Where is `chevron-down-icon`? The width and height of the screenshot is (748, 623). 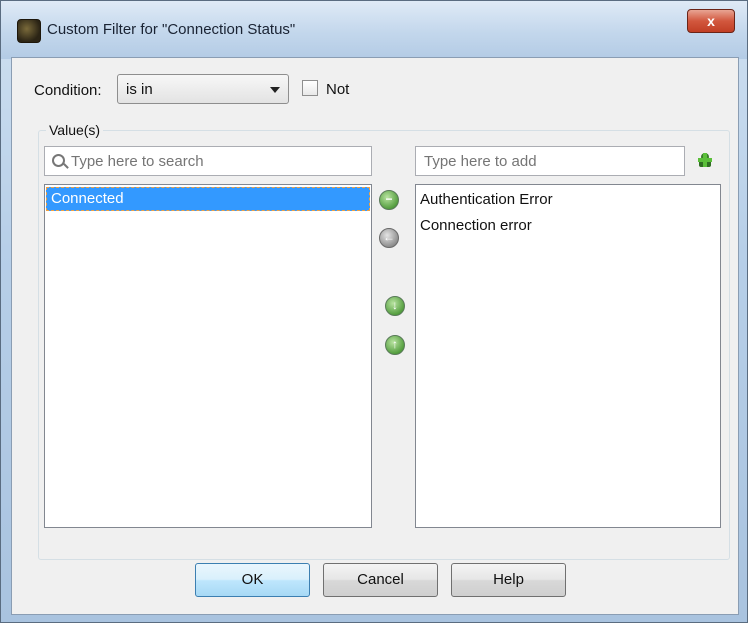 chevron-down-icon is located at coordinates (275, 90).